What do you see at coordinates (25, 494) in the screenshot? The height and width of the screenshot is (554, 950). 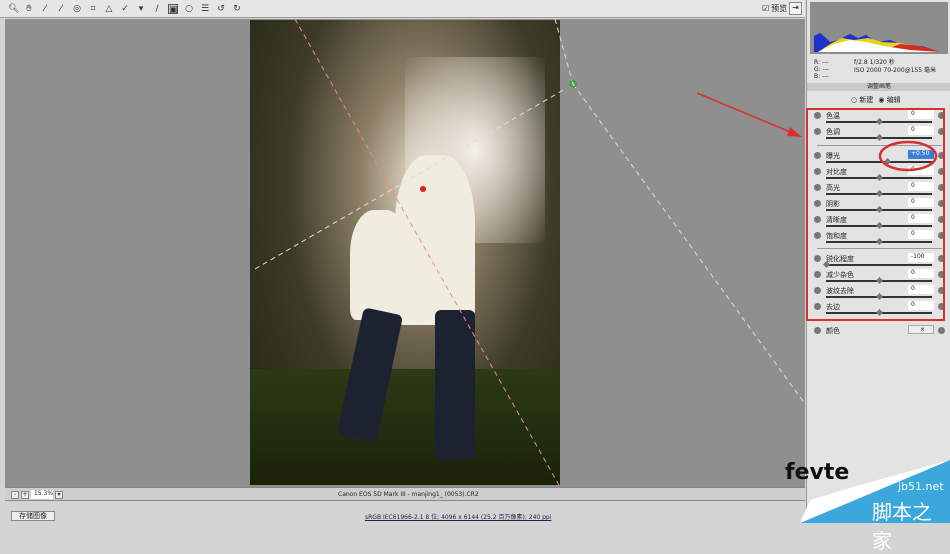 I see `zoom-in-button: +` at bounding box center [25, 494].